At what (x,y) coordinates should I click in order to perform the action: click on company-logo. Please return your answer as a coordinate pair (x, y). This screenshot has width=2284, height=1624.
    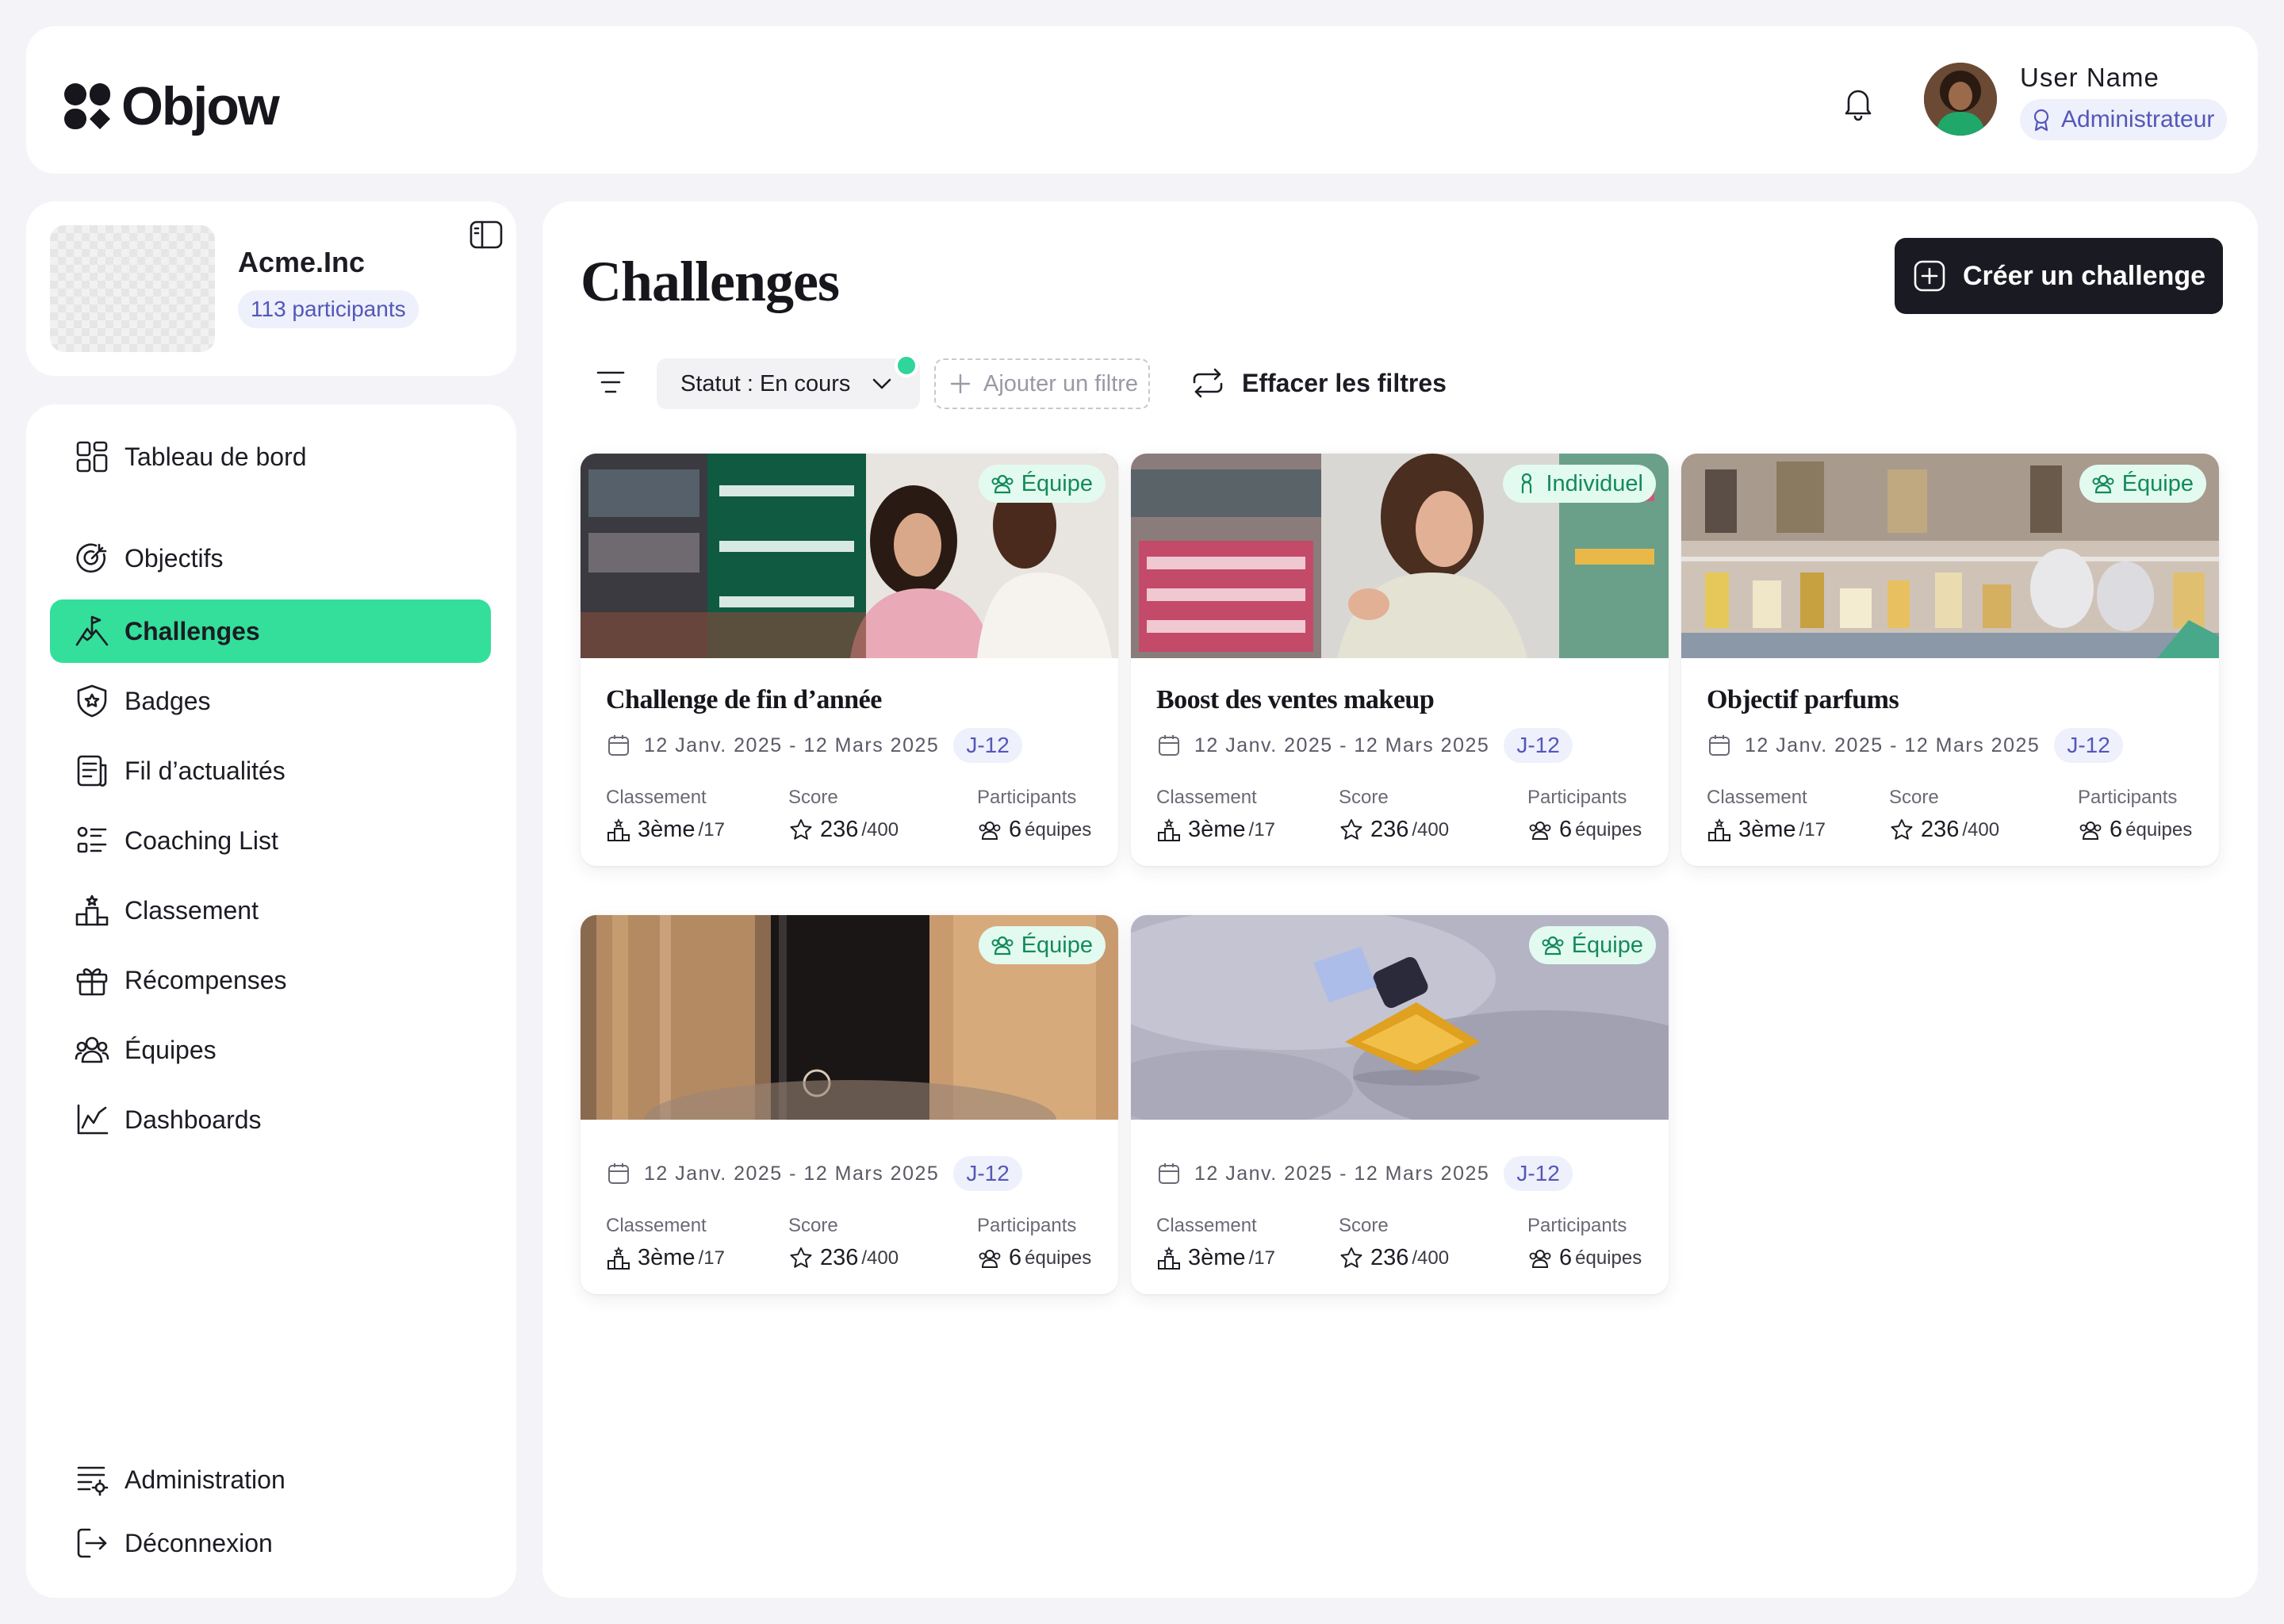
    Looking at the image, I should click on (132, 288).